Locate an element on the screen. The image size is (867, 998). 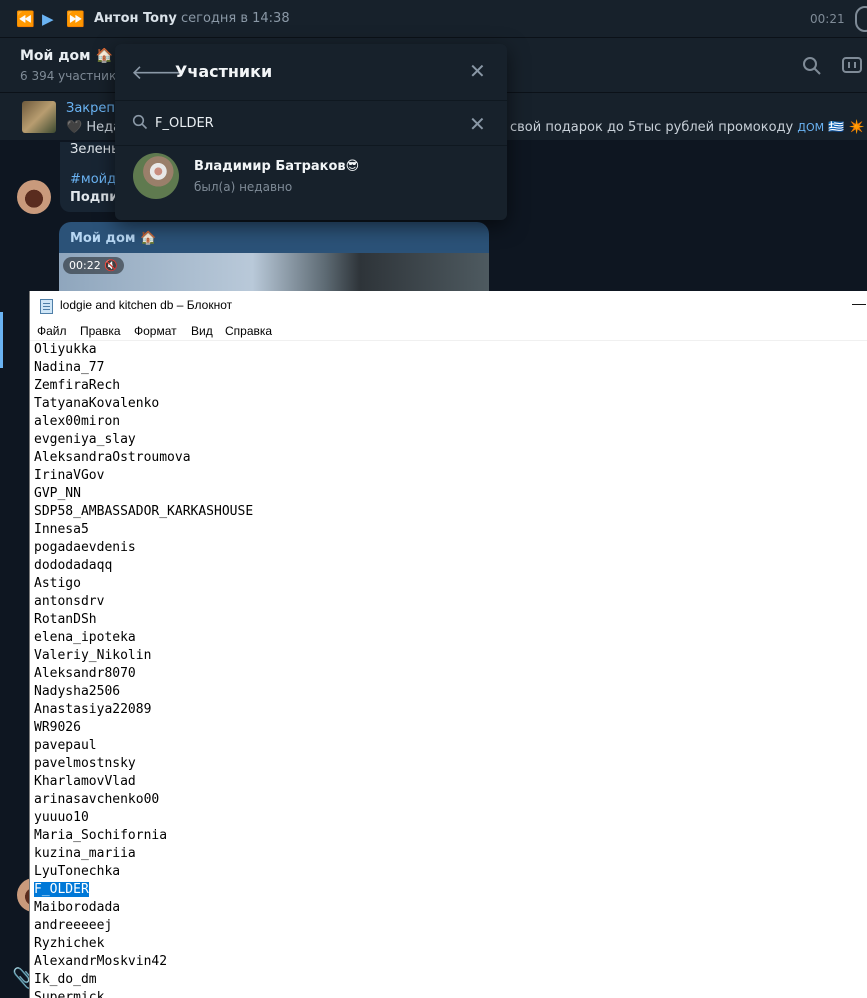
text-line-content: Nadina_77 is located at coordinates (69, 367).